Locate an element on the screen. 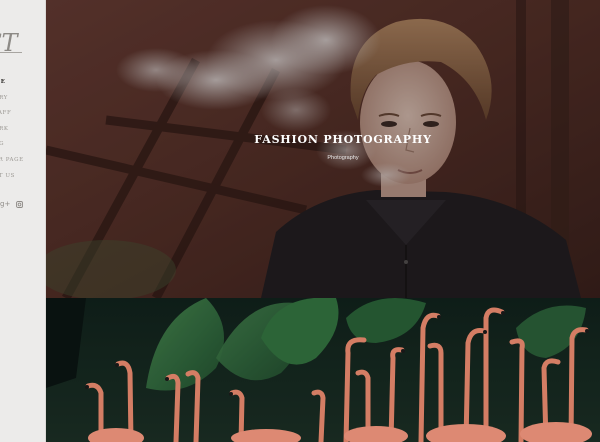  nav-item-blog: OG is located at coordinates (12, 148).